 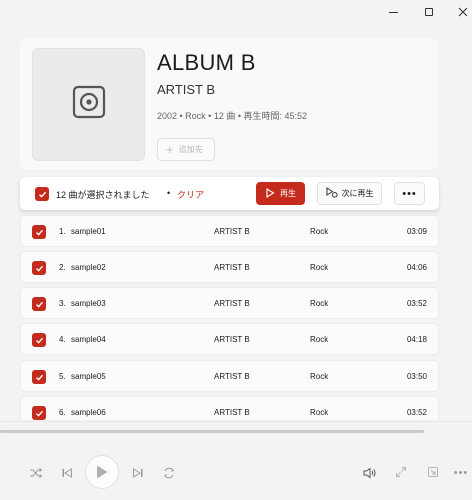 What do you see at coordinates (433, 472) in the screenshot?
I see `mini-player-icon` at bounding box center [433, 472].